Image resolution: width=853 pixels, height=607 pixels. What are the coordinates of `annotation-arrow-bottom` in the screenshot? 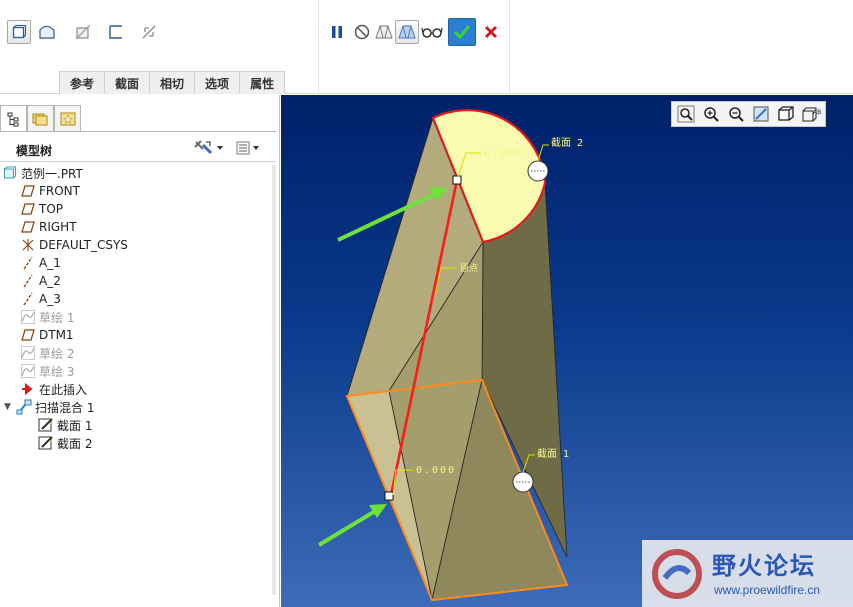 It's located at (352, 525).